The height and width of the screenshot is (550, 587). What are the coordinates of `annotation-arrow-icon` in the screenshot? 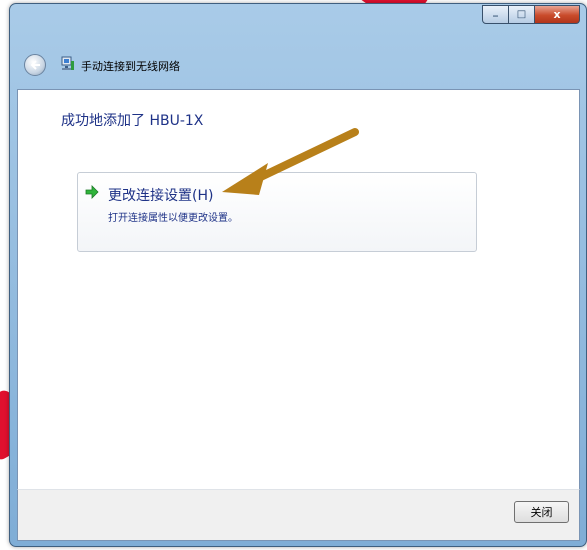 It's located at (290, 161).